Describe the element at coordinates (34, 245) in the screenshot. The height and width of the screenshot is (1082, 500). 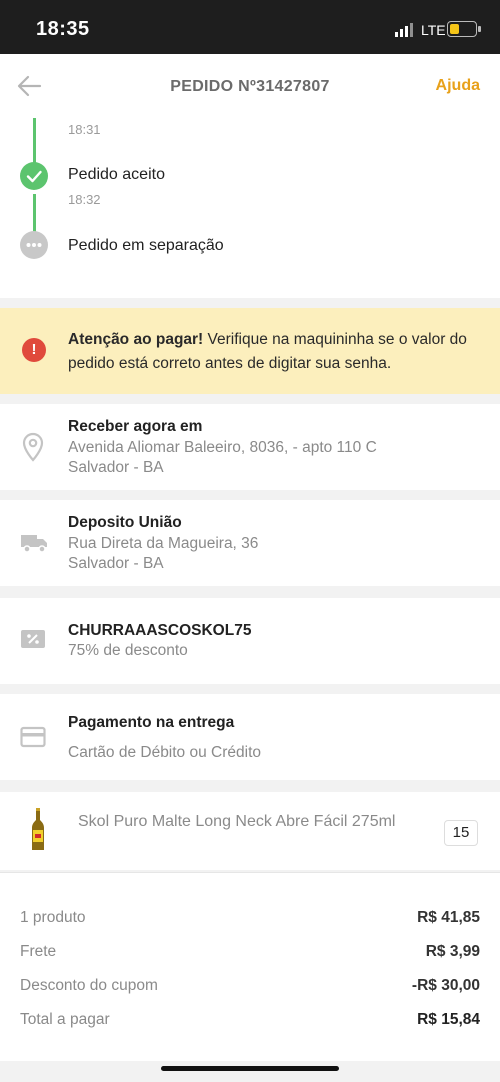
I see `more-dots-icon` at that location.